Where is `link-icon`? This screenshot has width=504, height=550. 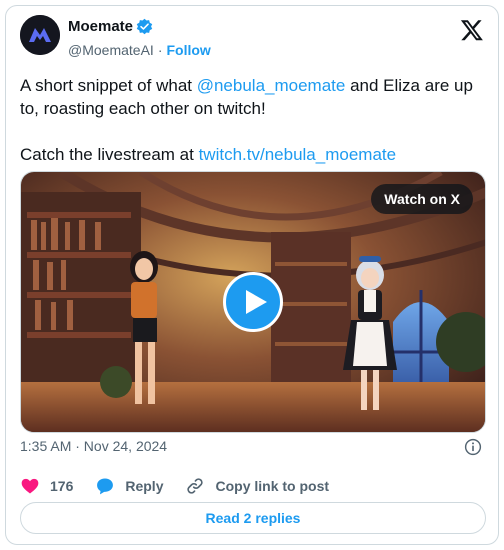
link-icon is located at coordinates (195, 486).